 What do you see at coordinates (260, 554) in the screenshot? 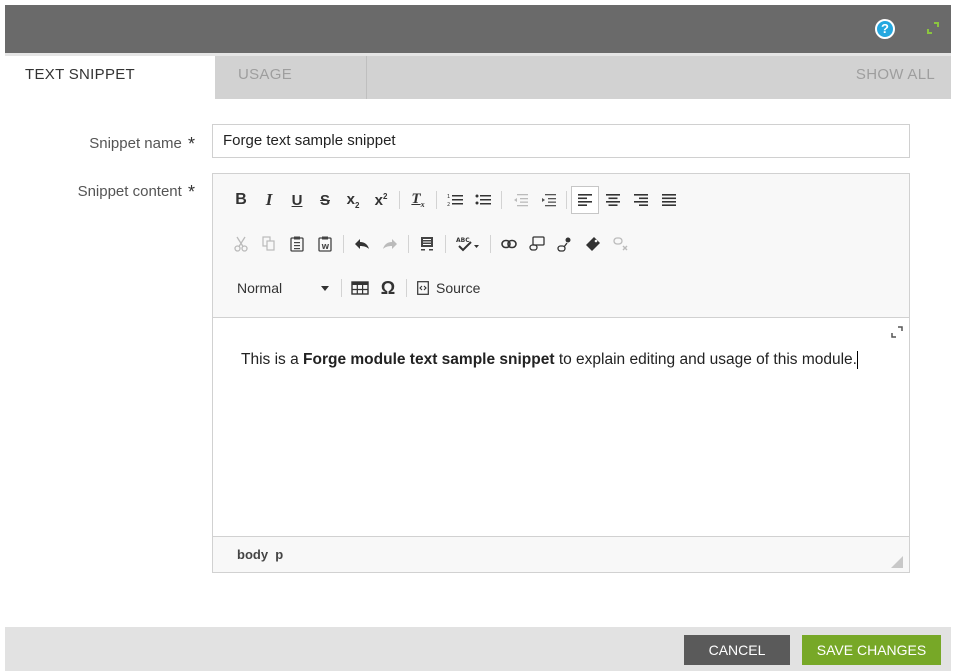
I see `element-path: body p` at bounding box center [260, 554].